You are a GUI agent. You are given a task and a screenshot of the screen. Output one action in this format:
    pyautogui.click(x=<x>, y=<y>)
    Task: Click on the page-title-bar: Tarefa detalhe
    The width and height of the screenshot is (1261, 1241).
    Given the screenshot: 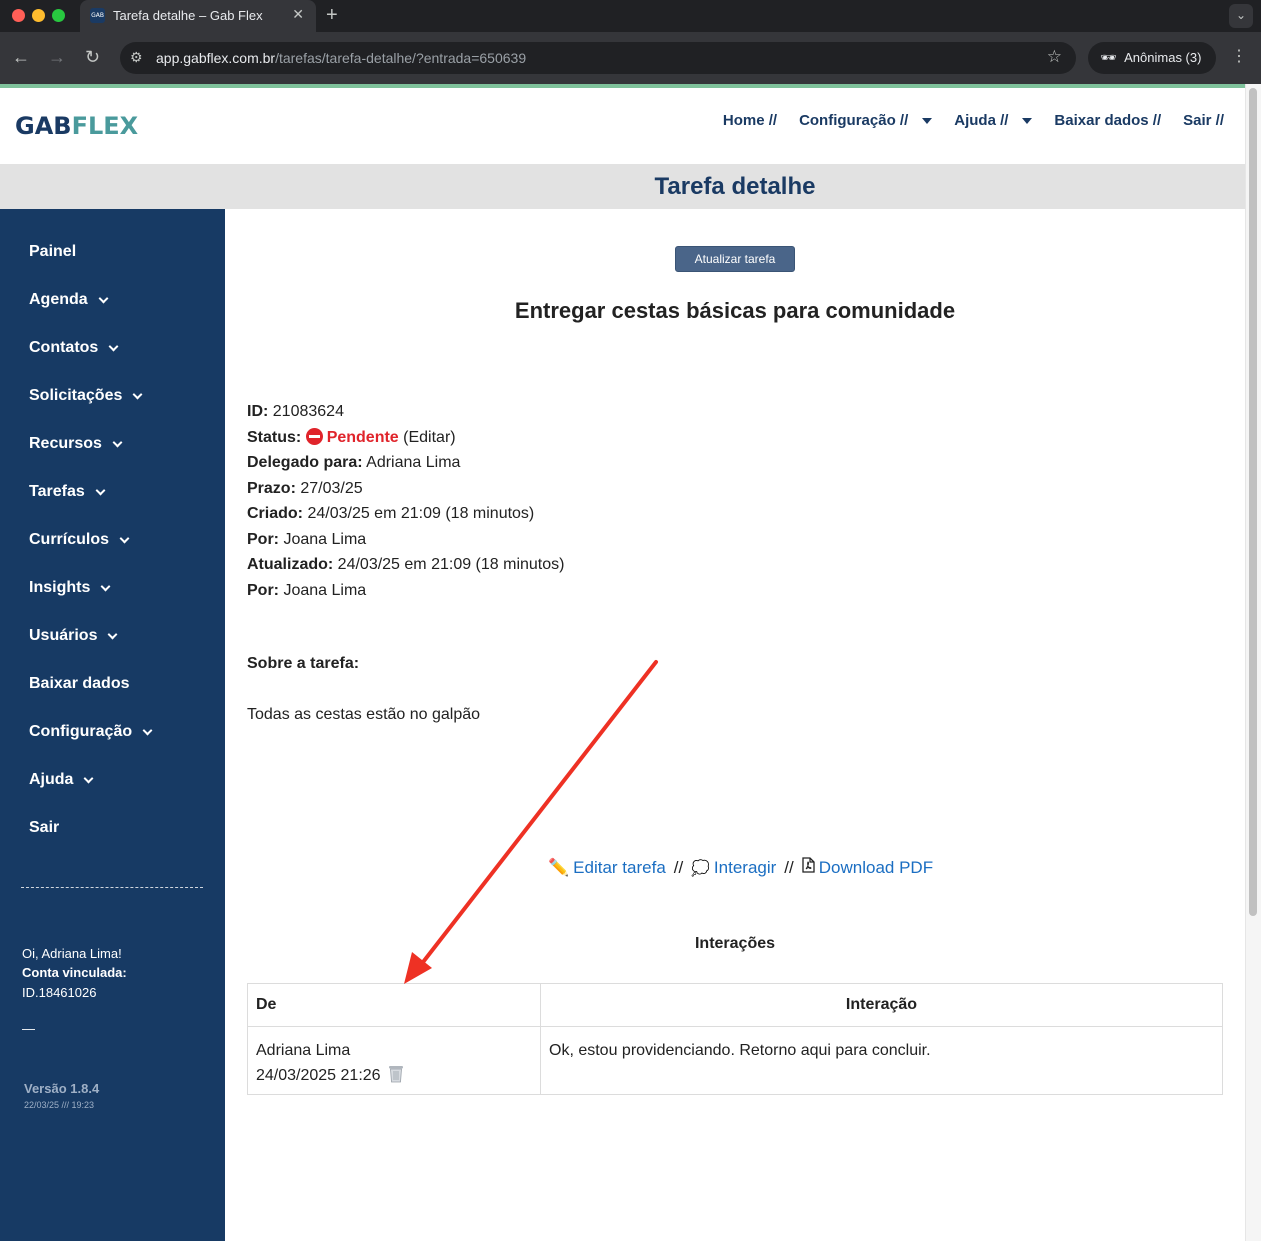 What is the action you would take?
    pyautogui.click(x=622, y=186)
    